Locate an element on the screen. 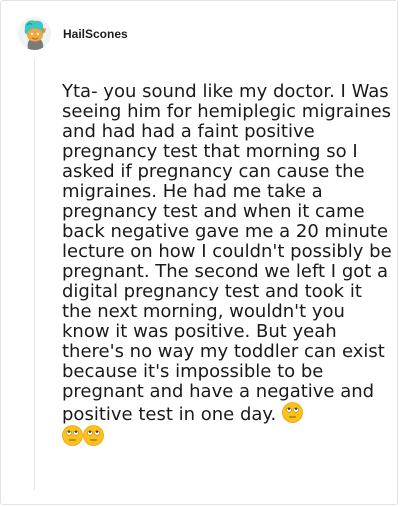 The width and height of the screenshot is (400, 507). snoo-avatar-icon is located at coordinates (34, 33).